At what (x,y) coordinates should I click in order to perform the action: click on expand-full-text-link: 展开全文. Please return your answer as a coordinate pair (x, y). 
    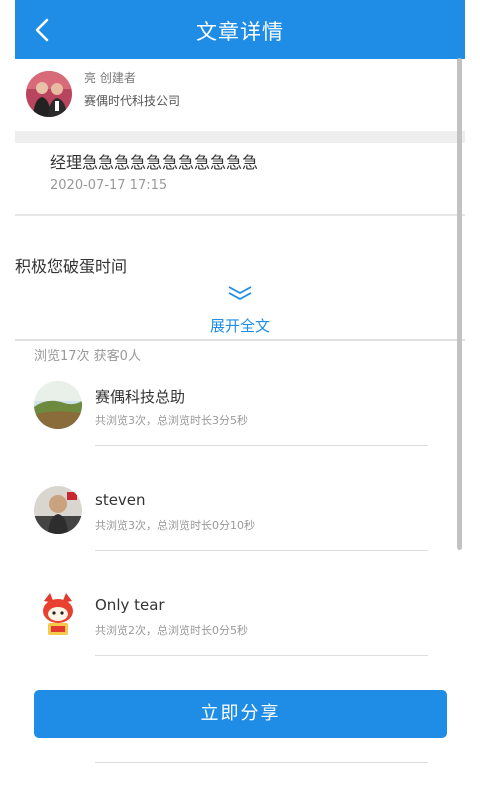
    Looking at the image, I should click on (240, 325).